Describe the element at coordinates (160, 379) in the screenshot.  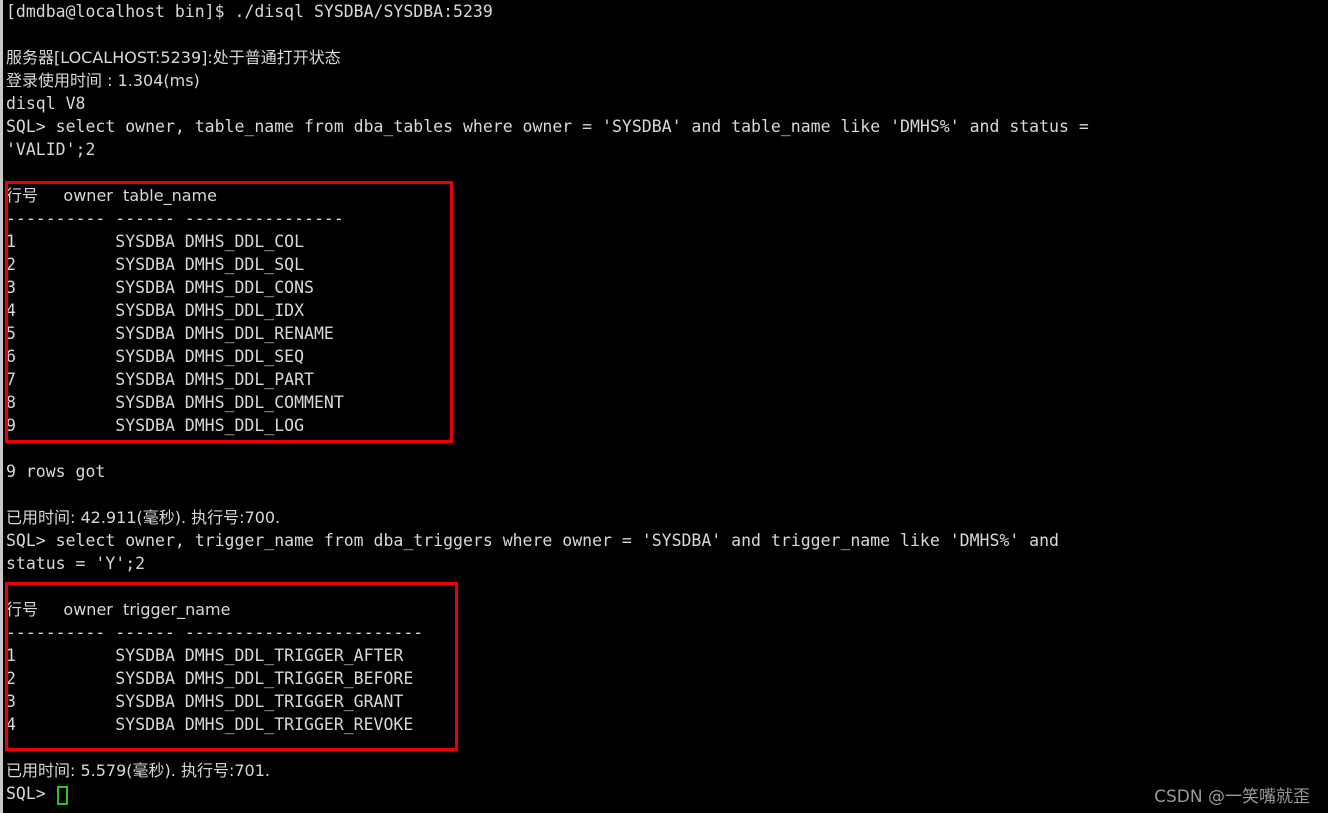
I see `table-row: 7 SYSDBA DMHS_DDL_PART` at that location.